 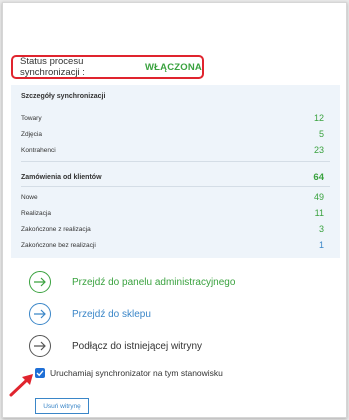 What do you see at coordinates (318, 150) in the screenshot?
I see `sync-row-value: 23` at bounding box center [318, 150].